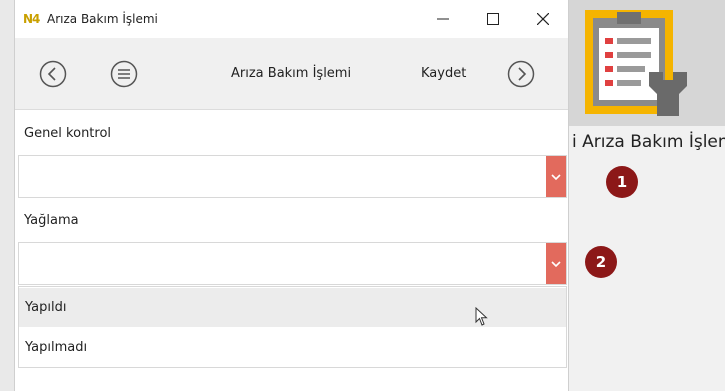 This screenshot has height=391, width=725. Describe the element at coordinates (443, 73) in the screenshot. I see `save-button: Kaydet` at that location.